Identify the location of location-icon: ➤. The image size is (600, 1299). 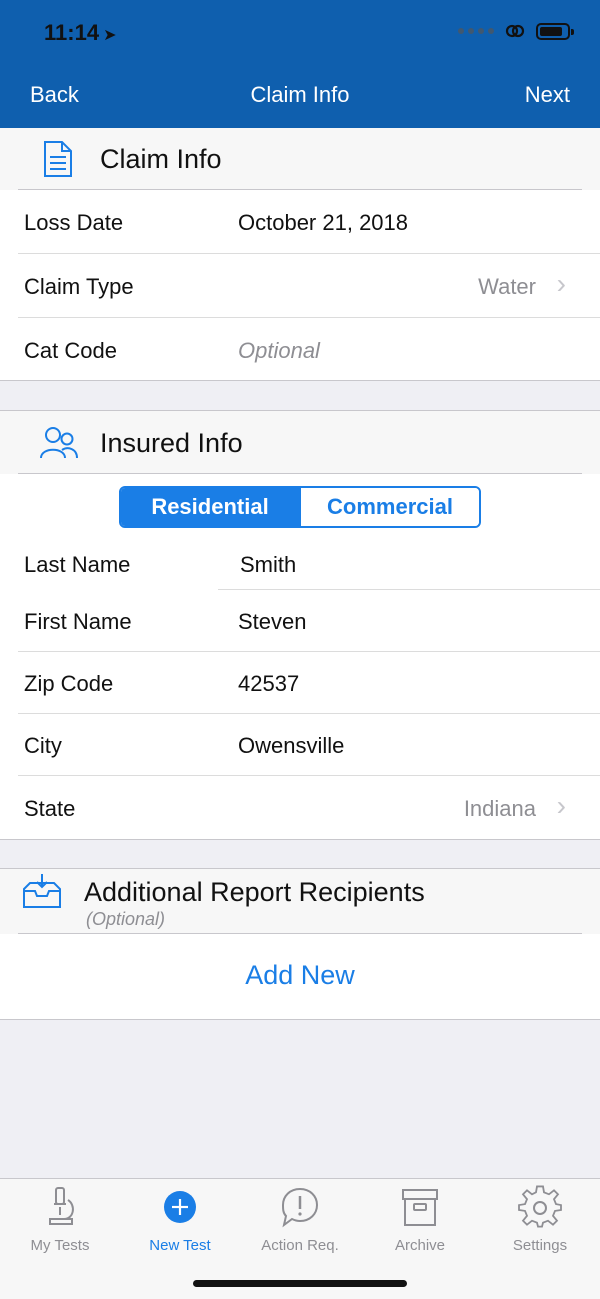
(110, 35).